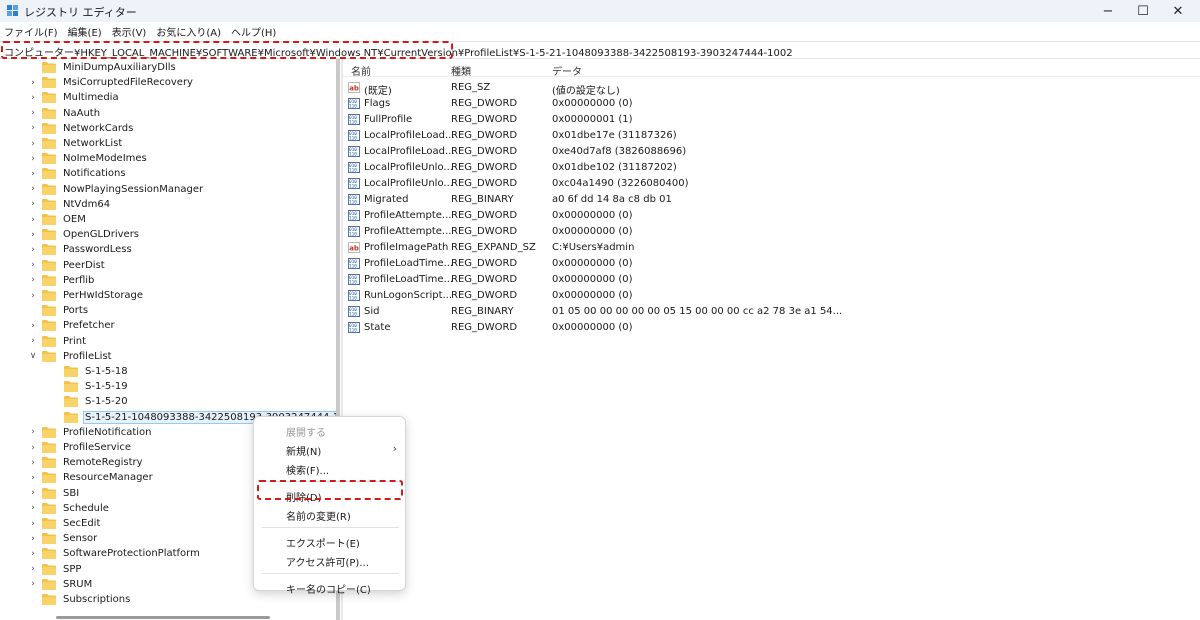 This screenshot has height=620, width=1200. I want to click on tree-node: › Notifications, so click(78, 173).